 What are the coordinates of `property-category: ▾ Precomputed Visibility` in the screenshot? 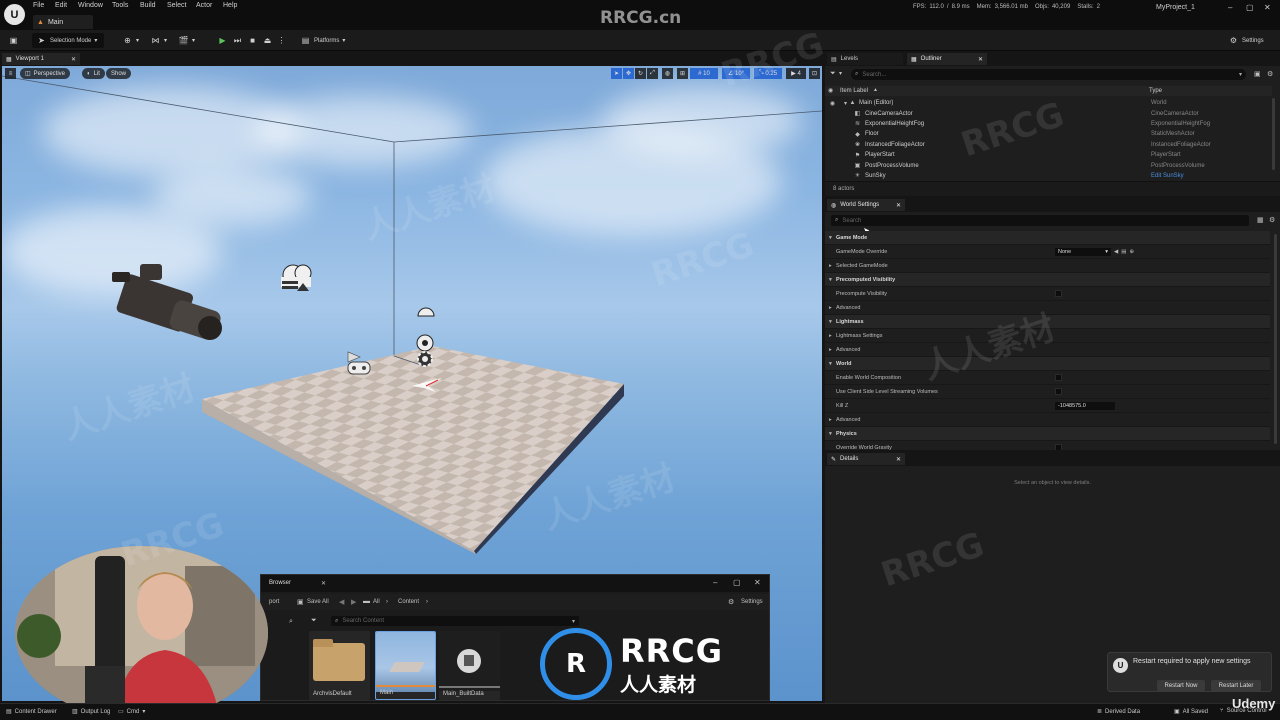 It's located at (1047, 280).